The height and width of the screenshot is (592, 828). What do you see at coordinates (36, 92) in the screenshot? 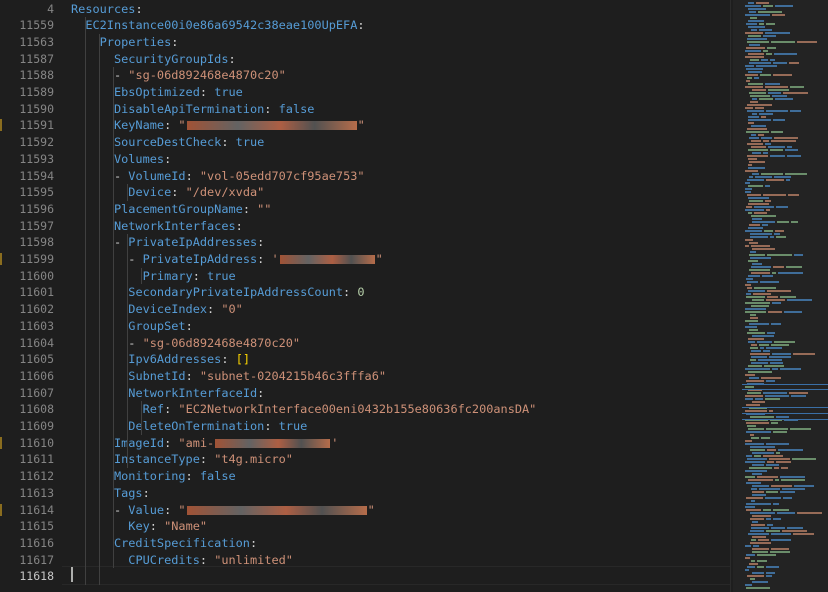
I see `line-number: 11589` at bounding box center [36, 92].